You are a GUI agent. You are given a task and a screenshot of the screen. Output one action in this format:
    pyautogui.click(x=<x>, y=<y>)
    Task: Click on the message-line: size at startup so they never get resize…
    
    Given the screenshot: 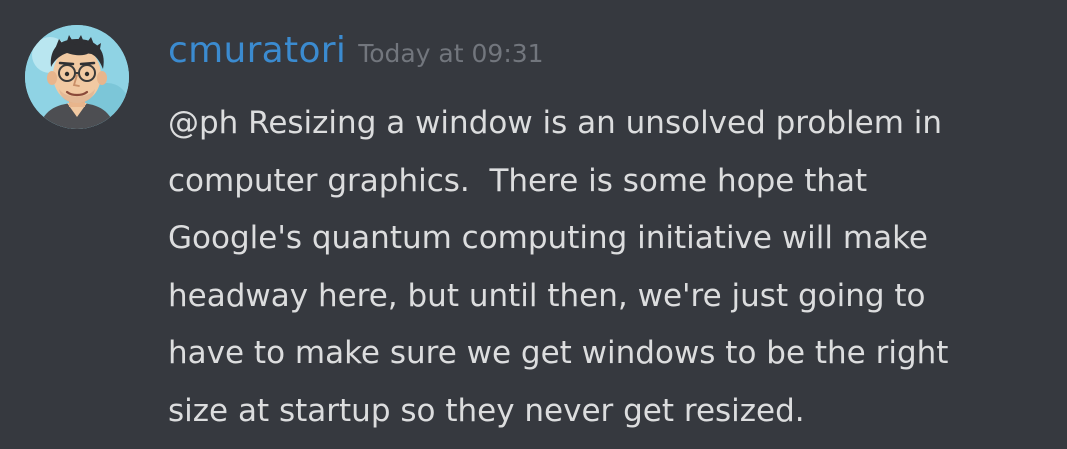 What is the action you would take?
    pyautogui.click(x=486, y=410)
    